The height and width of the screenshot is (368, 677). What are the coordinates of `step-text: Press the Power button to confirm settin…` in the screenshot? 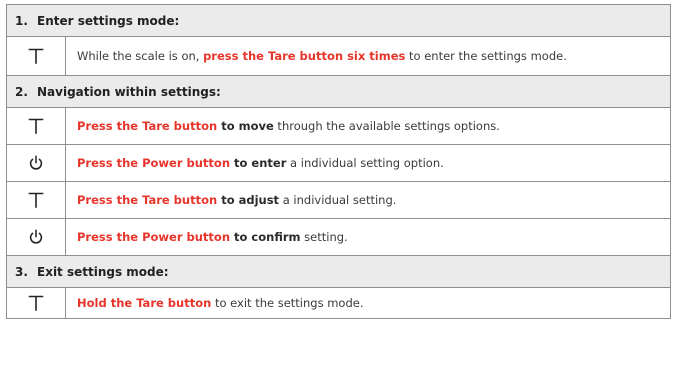 It's located at (368, 237).